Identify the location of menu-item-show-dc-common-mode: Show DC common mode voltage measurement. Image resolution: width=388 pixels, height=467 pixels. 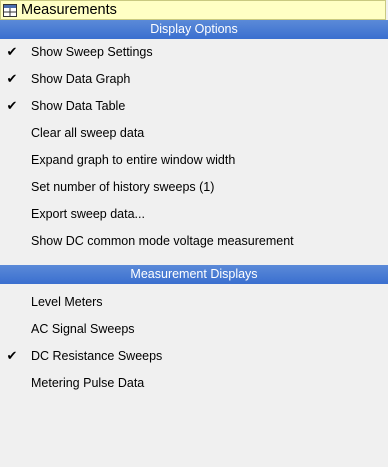
(194, 241).